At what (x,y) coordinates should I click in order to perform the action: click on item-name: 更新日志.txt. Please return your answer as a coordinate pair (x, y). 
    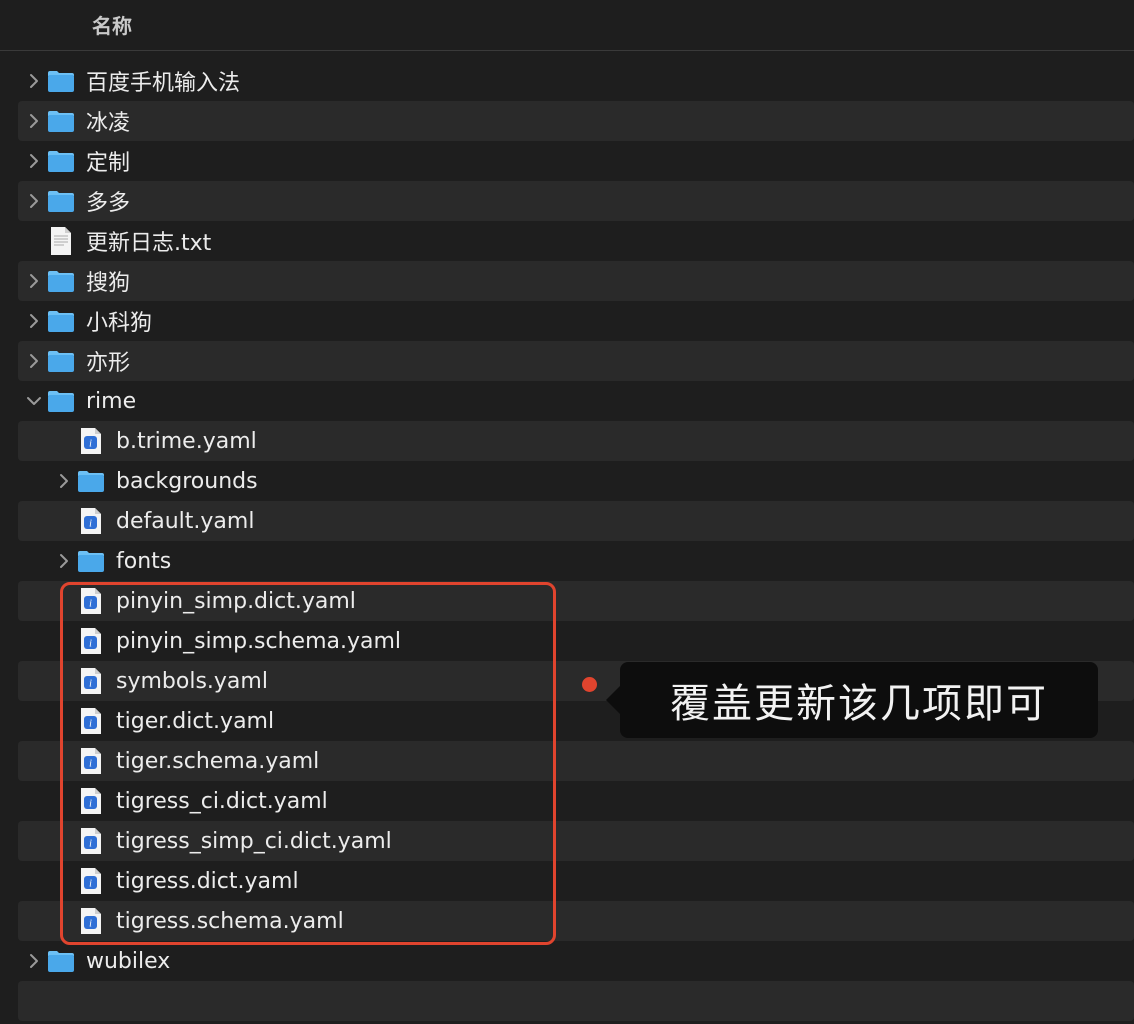
    Looking at the image, I should click on (149, 243).